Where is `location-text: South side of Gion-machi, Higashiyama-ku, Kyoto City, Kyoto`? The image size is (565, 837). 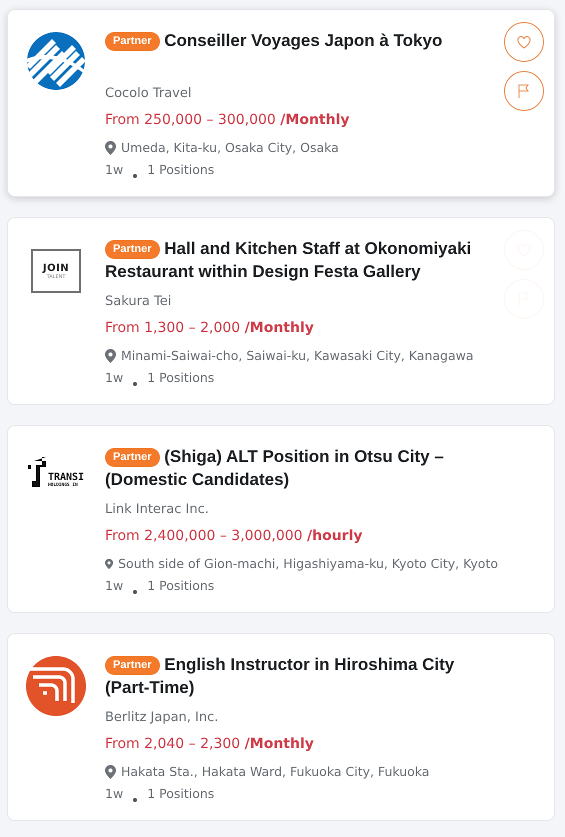 location-text: South side of Gion-machi, Higashiyama-ku, Kyoto City, Kyoto is located at coordinates (308, 564).